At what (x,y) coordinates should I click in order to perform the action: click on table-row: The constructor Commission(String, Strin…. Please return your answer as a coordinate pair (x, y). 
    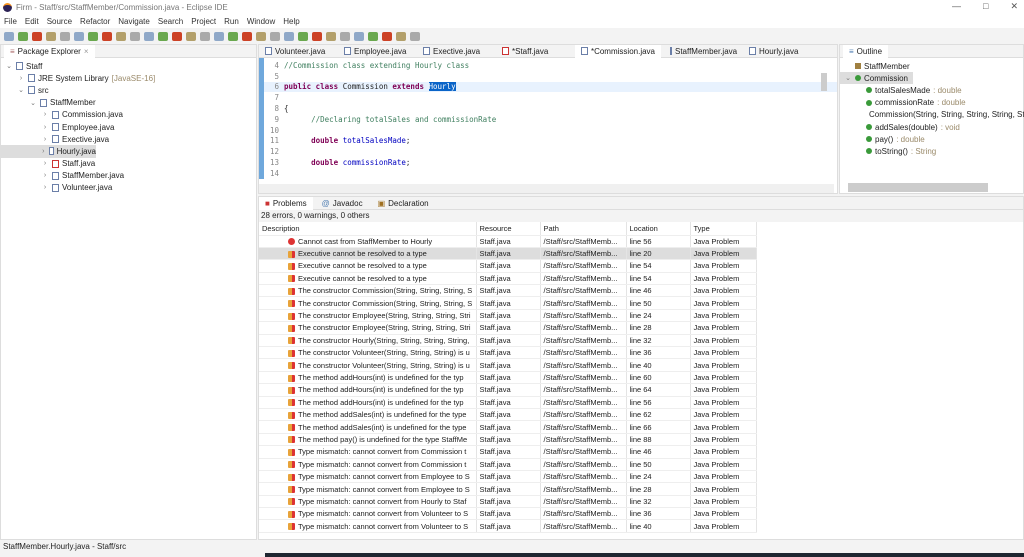
    Looking at the image, I should click on (508, 303).